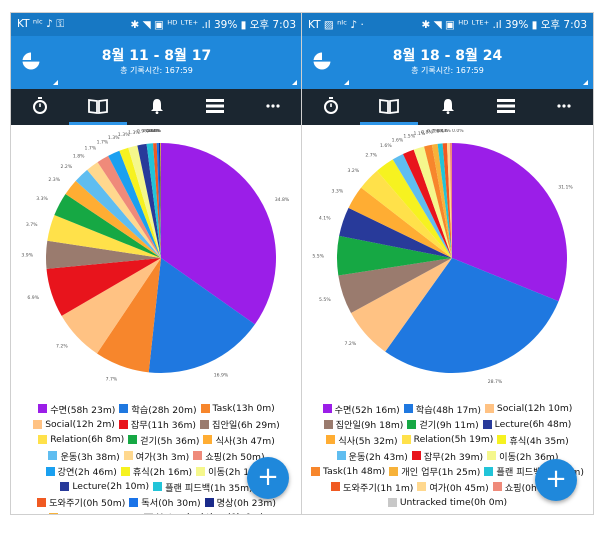 This screenshot has height=544, width=605. Describe the element at coordinates (81, 471) in the screenshot. I see `legend-item: 강연(2h 46m)` at that location.